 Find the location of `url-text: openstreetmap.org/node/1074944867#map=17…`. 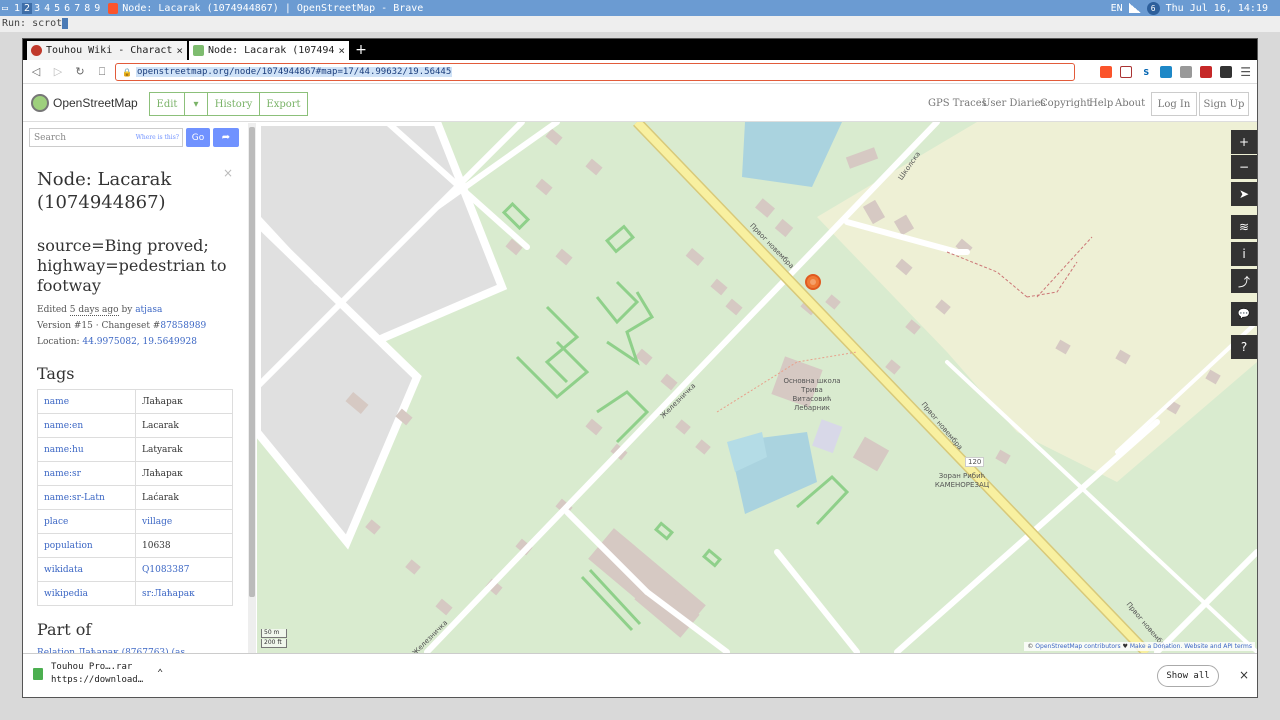

url-text: openstreetmap.org/node/1074944867#map=17… is located at coordinates (294, 72).